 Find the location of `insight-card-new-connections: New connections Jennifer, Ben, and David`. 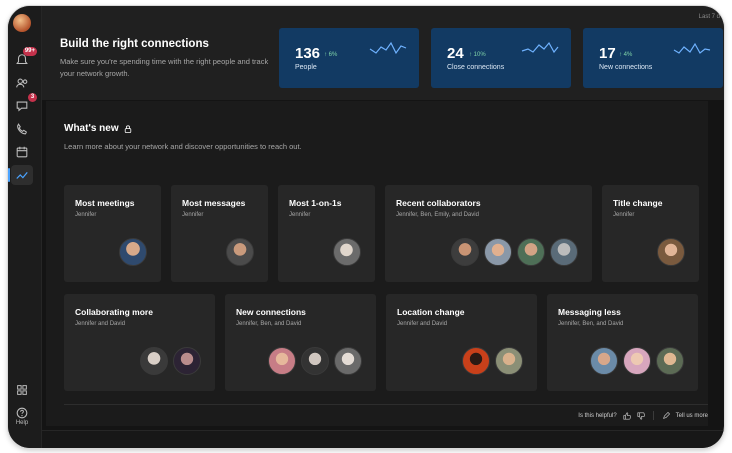

insight-card-new-connections: New connections Jennifer, Ben, and David is located at coordinates (300, 342).